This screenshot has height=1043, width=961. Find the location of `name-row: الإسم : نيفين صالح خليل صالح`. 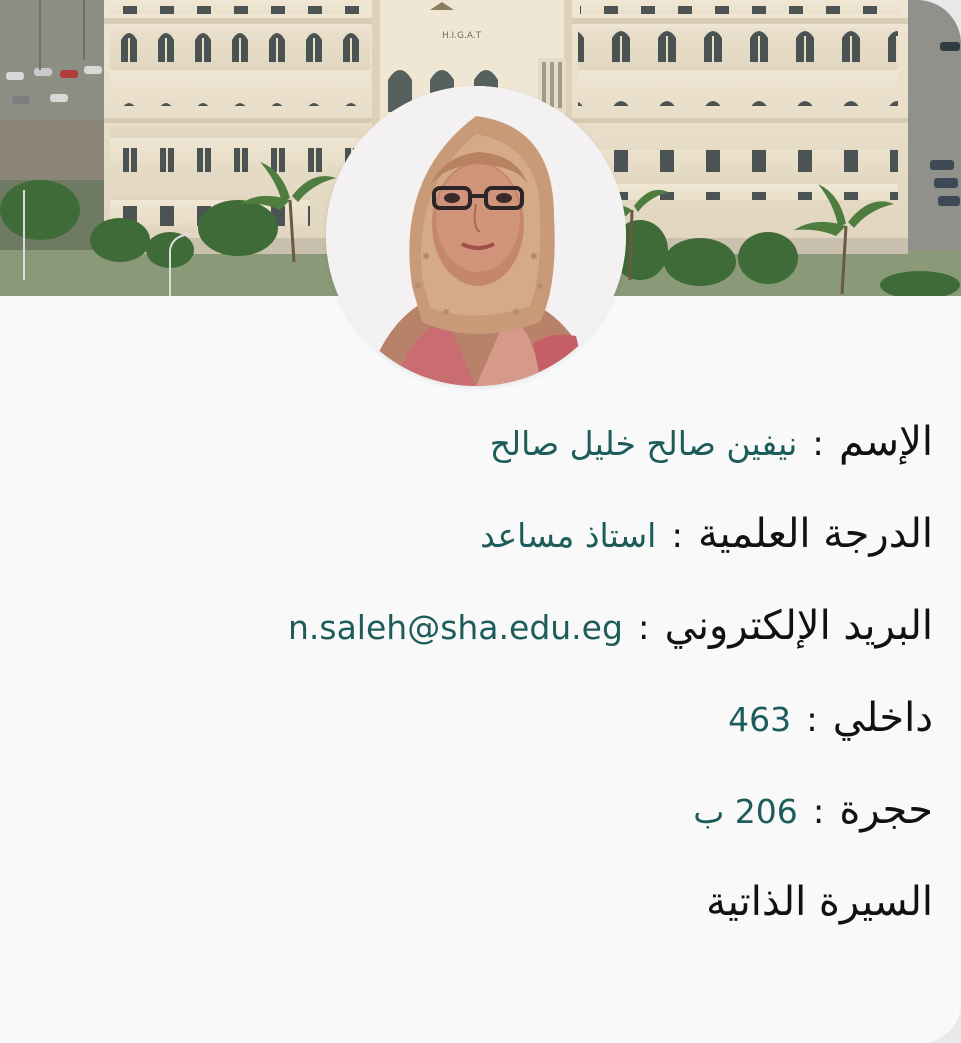

name-row: الإسم : نيفين صالح خليل صالح is located at coordinates (481, 458).